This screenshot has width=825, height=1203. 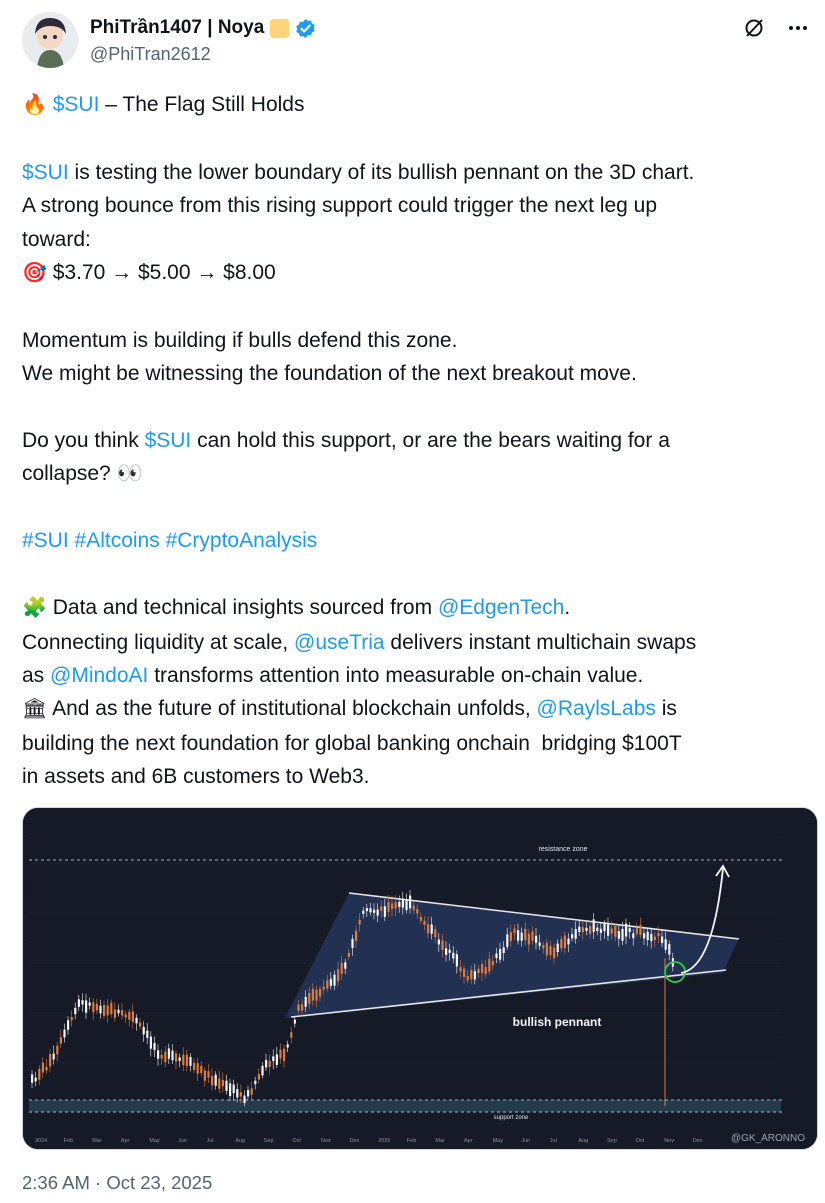 What do you see at coordinates (339, 642) in the screenshot?
I see `mention-usetria-link: @useTria` at bounding box center [339, 642].